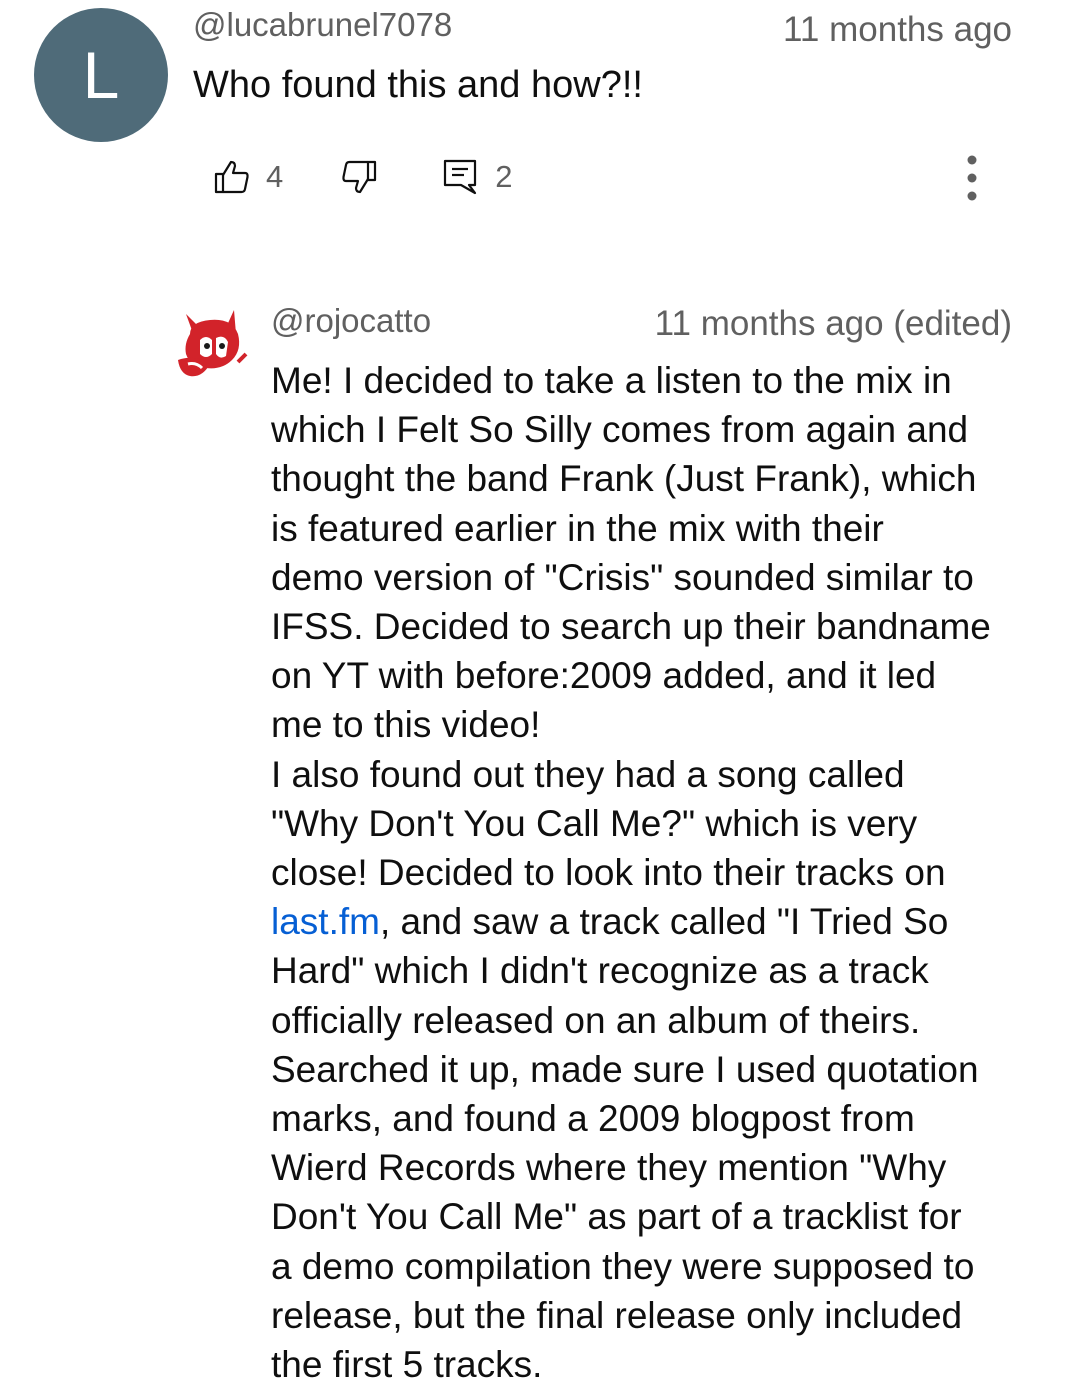 The width and height of the screenshot is (1080, 1389). I want to click on avatar-letter: L, so click(101, 75).